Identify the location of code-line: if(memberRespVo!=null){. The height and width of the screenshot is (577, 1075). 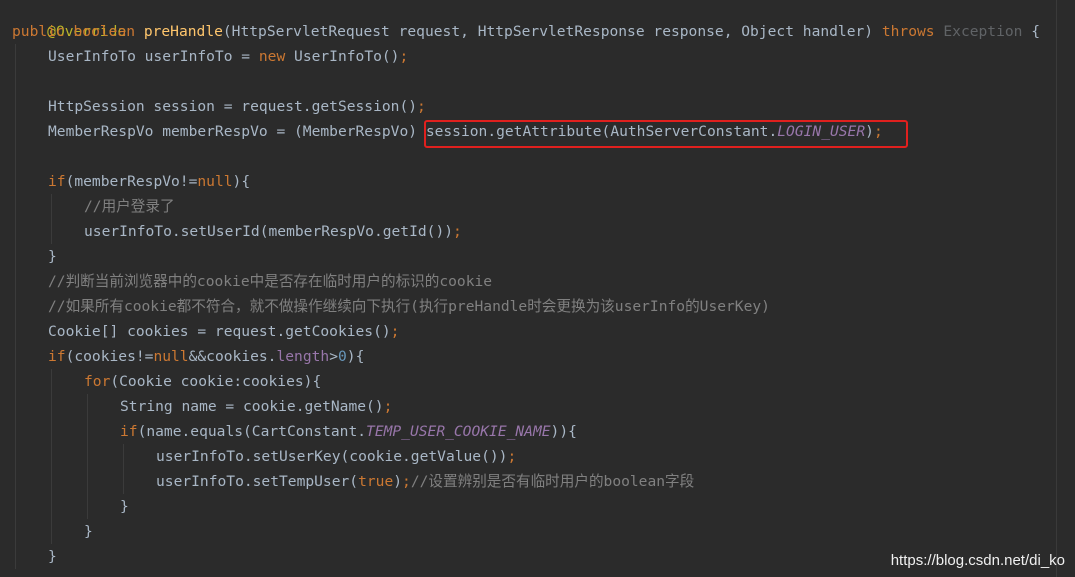
(149, 181).